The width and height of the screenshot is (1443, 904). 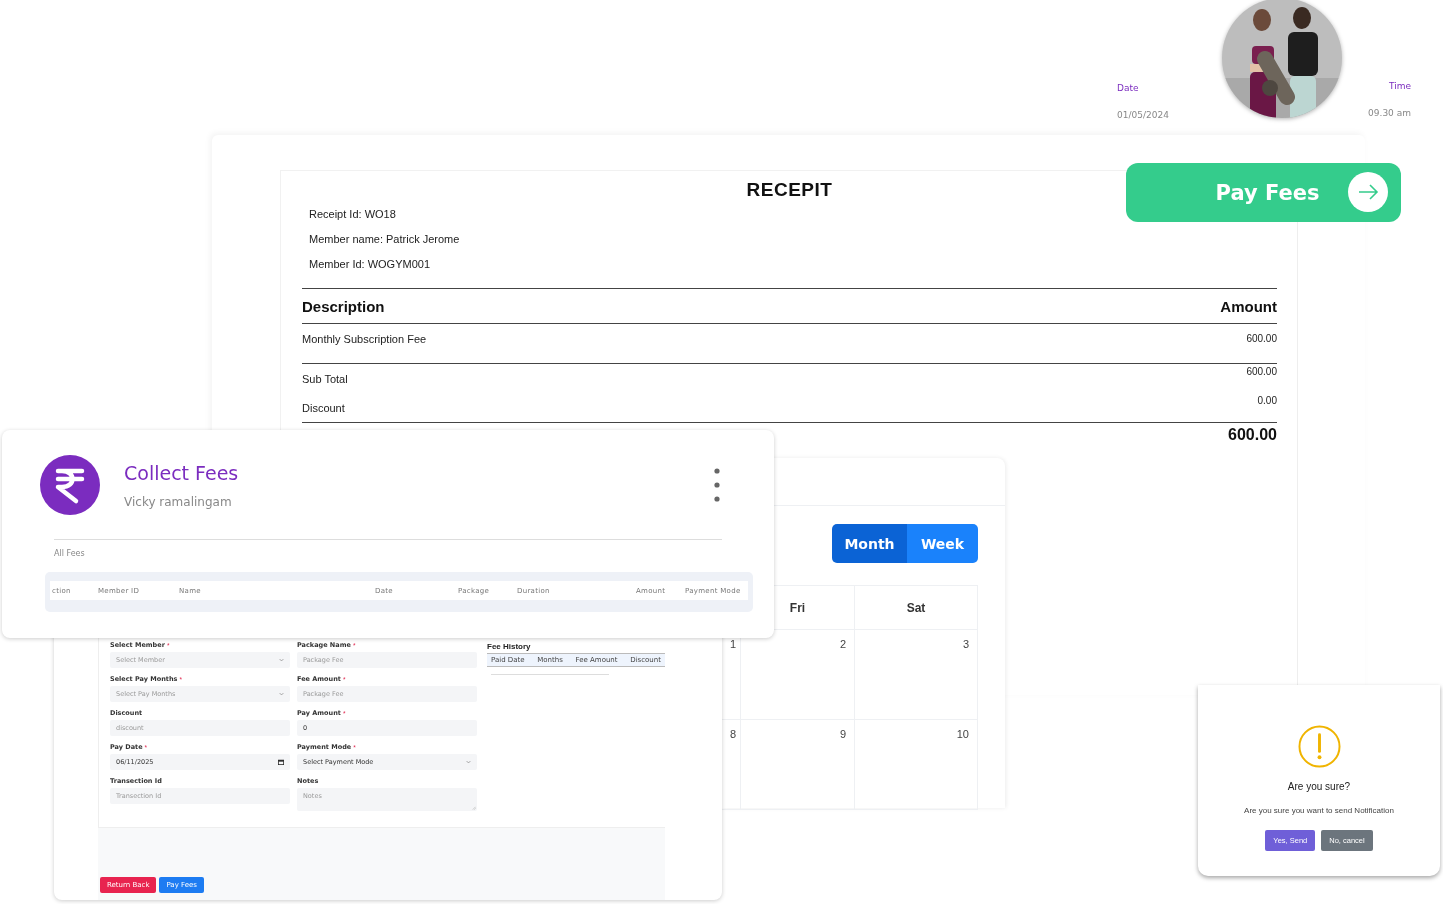 What do you see at coordinates (962, 734) in the screenshot?
I see `date-number: 10` at bounding box center [962, 734].